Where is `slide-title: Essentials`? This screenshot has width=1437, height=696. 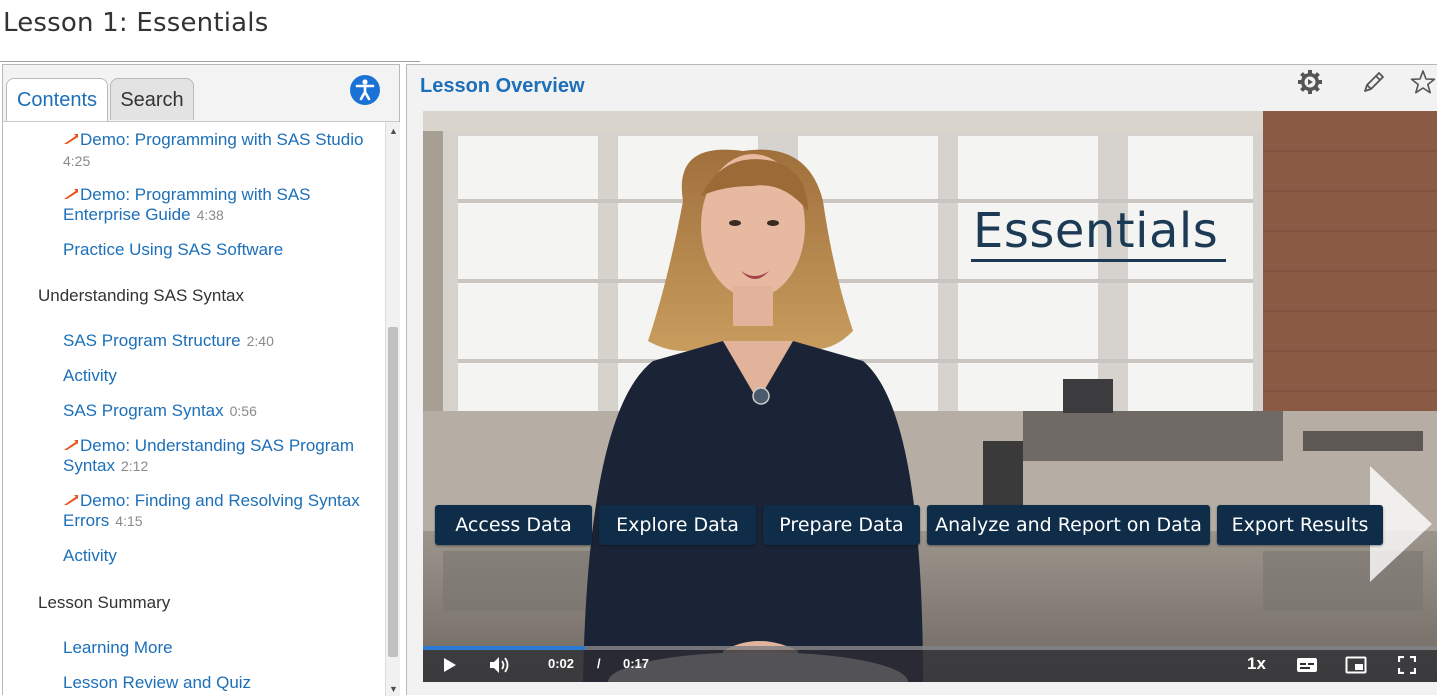 slide-title: Essentials is located at coordinates (1096, 231).